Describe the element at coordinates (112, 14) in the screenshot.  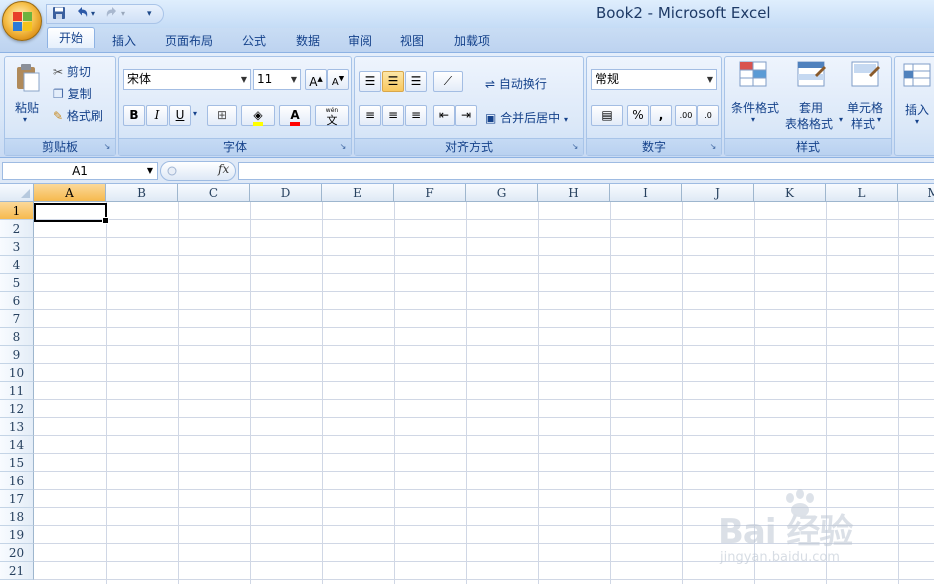
I see `redo-icon` at that location.